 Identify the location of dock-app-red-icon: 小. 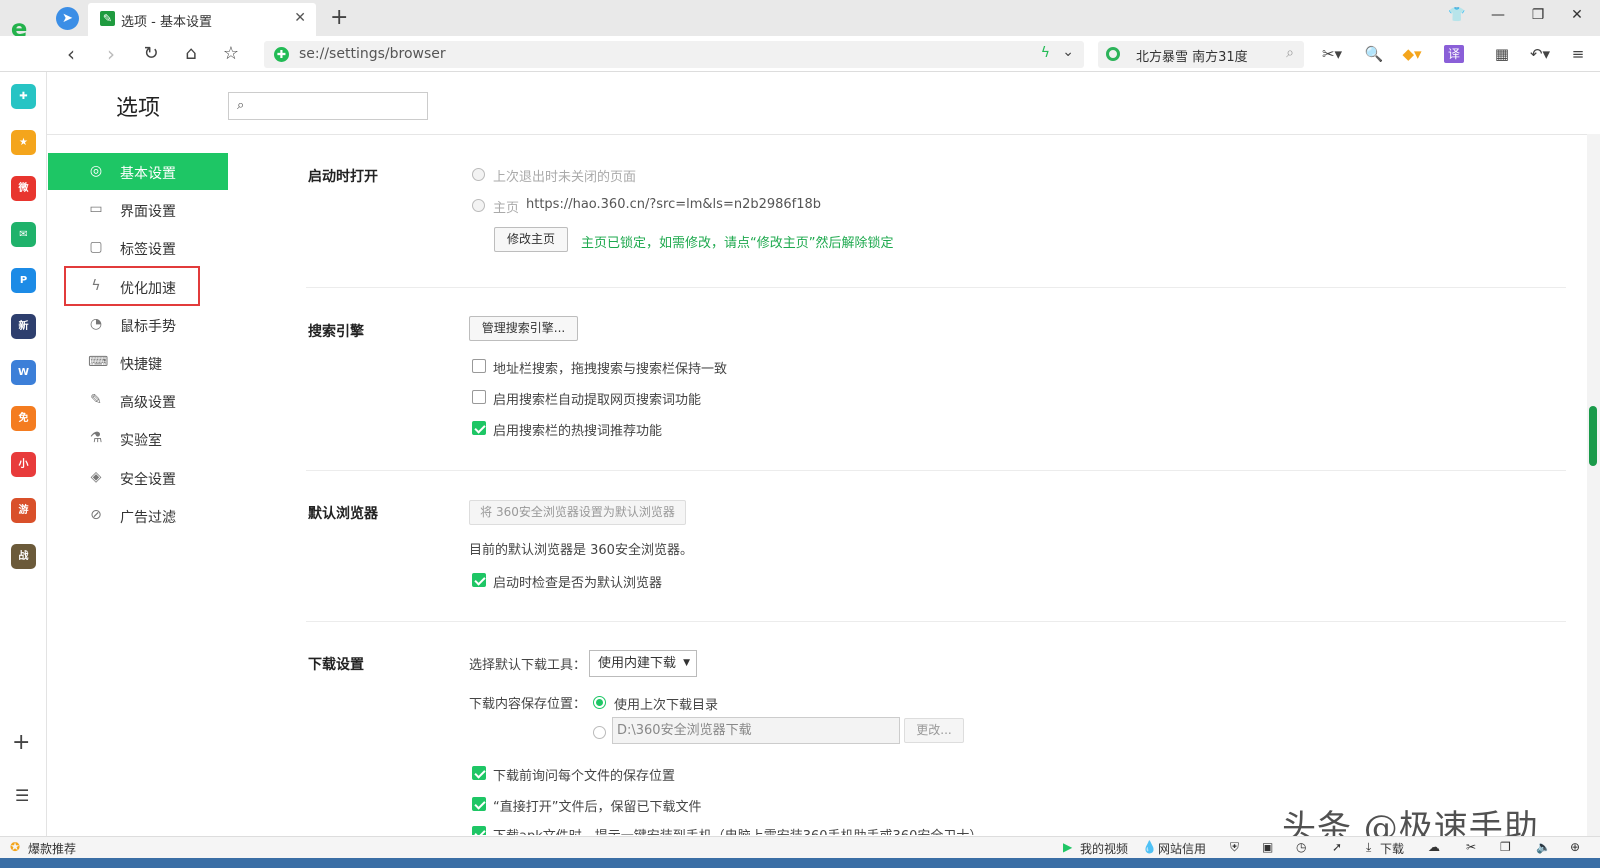
(23, 464).